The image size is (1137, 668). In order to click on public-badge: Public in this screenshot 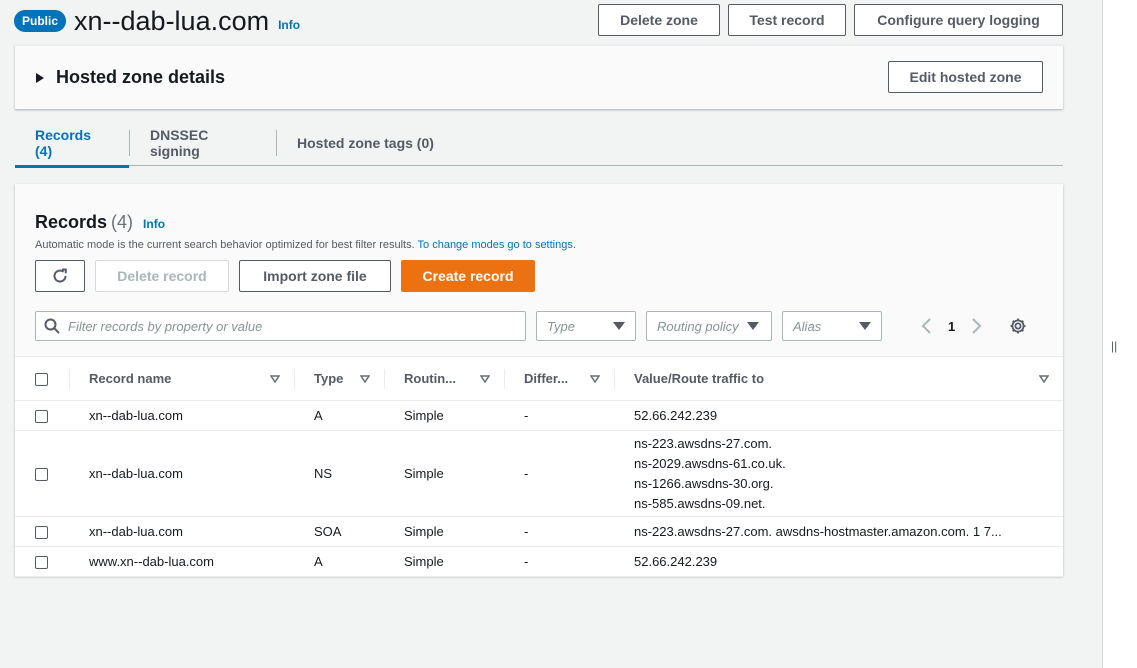, I will do `click(40, 21)`.